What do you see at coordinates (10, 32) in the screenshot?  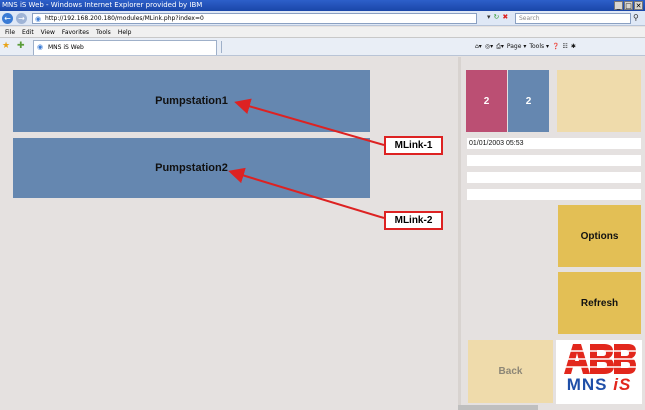 I see `menu-file: File` at bounding box center [10, 32].